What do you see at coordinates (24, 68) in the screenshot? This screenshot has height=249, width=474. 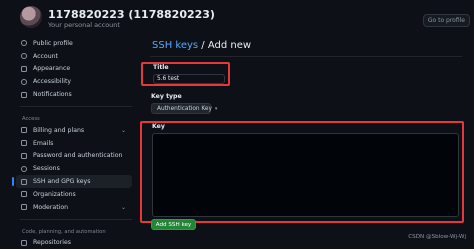 I see `paintbrush-icon` at bounding box center [24, 68].